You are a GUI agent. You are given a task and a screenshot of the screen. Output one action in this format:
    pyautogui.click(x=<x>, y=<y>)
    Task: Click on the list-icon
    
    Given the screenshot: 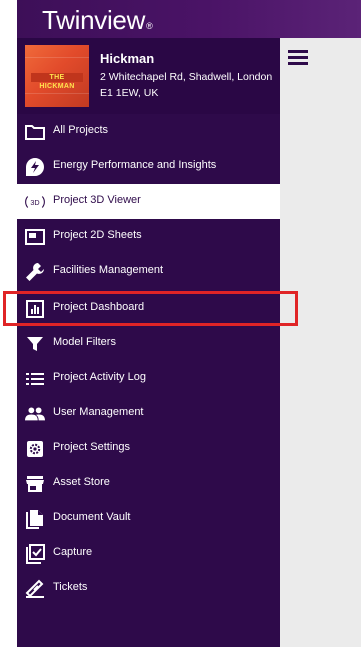 What is the action you would take?
    pyautogui.click(x=35, y=379)
    